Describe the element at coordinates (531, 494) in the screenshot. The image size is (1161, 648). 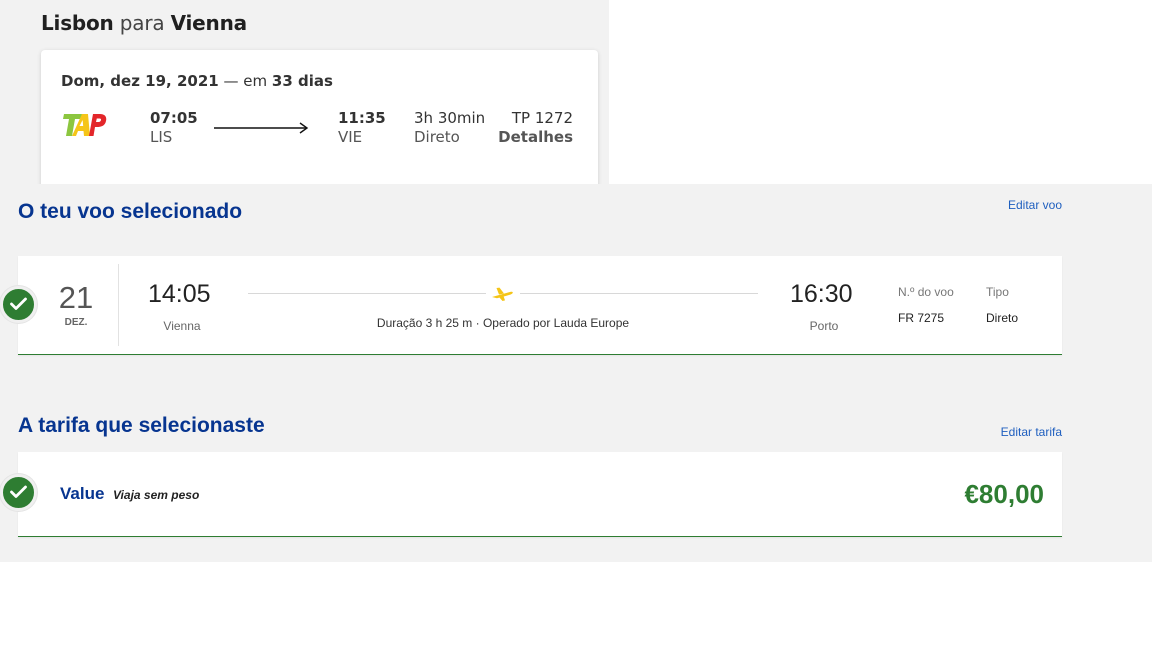
I see `selected-fare-card: Value Viaja sem peso €80,00` at that location.